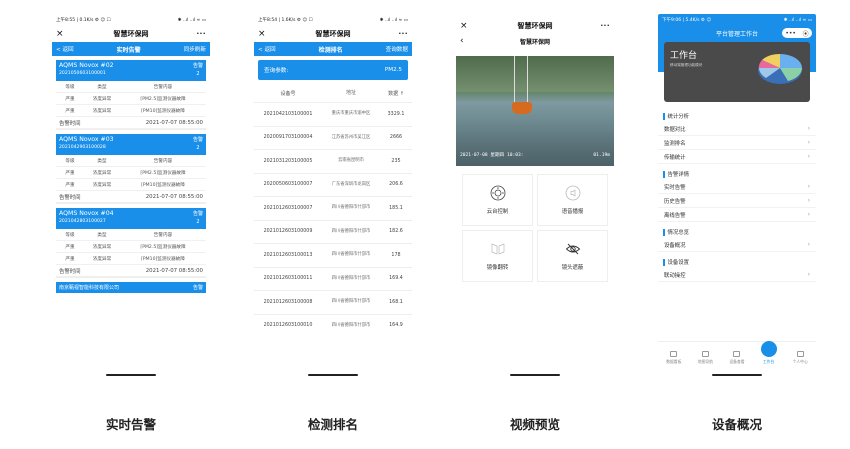 The width and height of the screenshot is (850, 449). I want to click on video-timestamp: 2021-07-08 星期四 10:03:, so click(492, 155).